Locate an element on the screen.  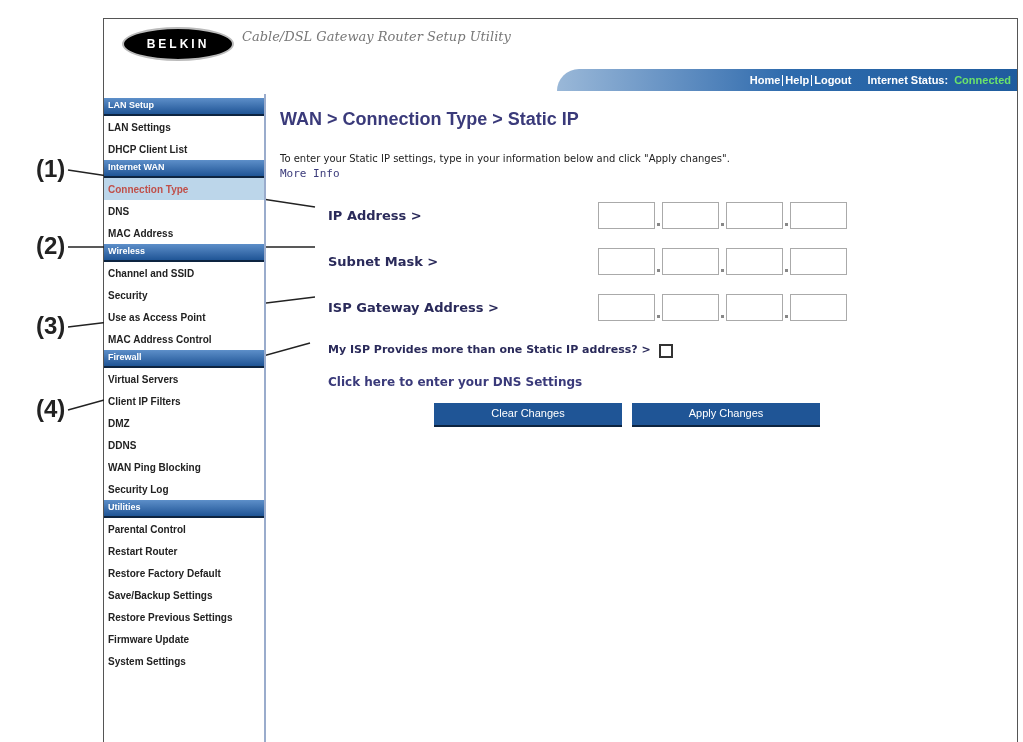
page-title: WAN > Connection Type > Static IP is located at coordinates (430, 119).